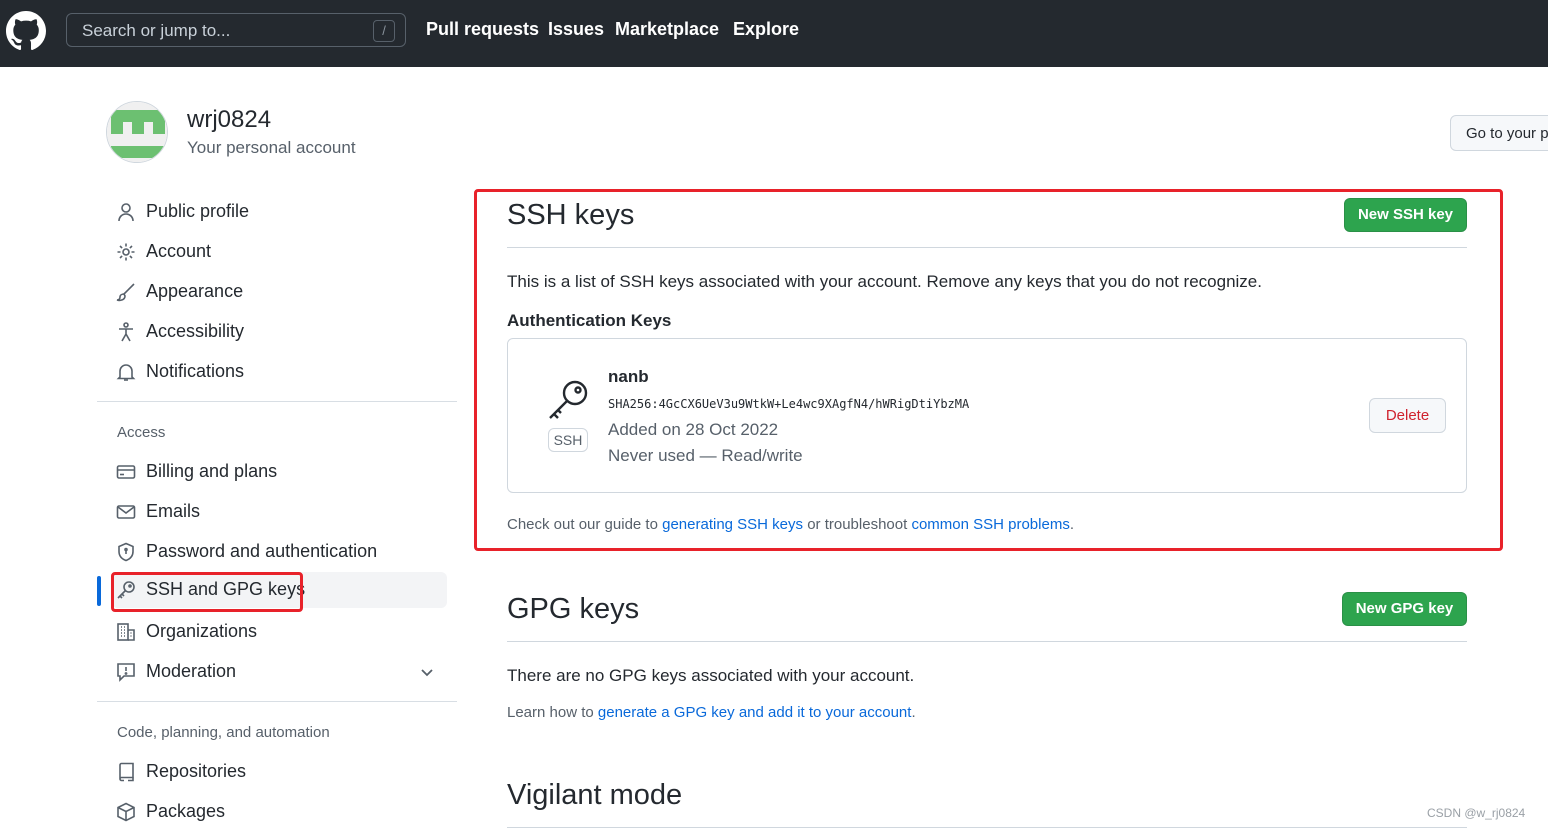  What do you see at coordinates (26, 31) in the screenshot?
I see `github-logo-icon` at bounding box center [26, 31].